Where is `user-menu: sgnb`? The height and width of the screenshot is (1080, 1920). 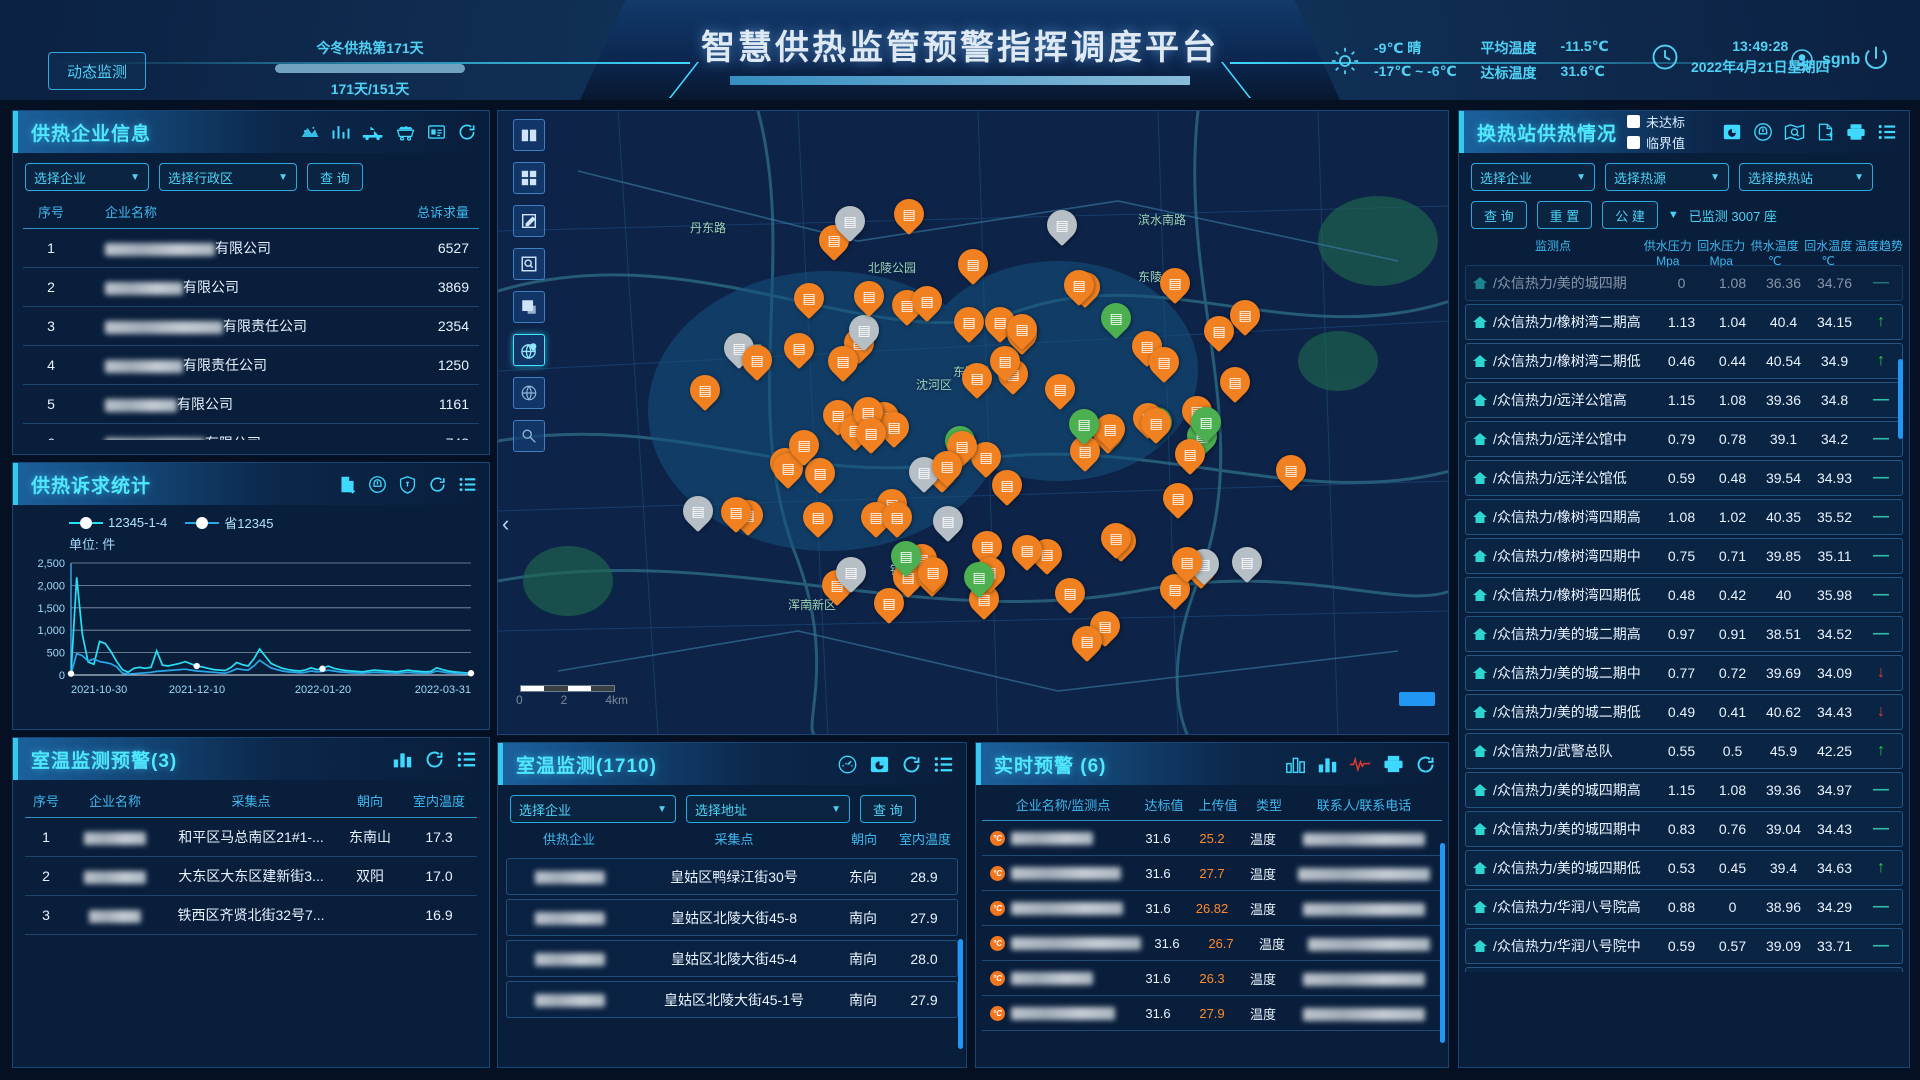
user-menu: sgnb is located at coordinates (1825, 60).